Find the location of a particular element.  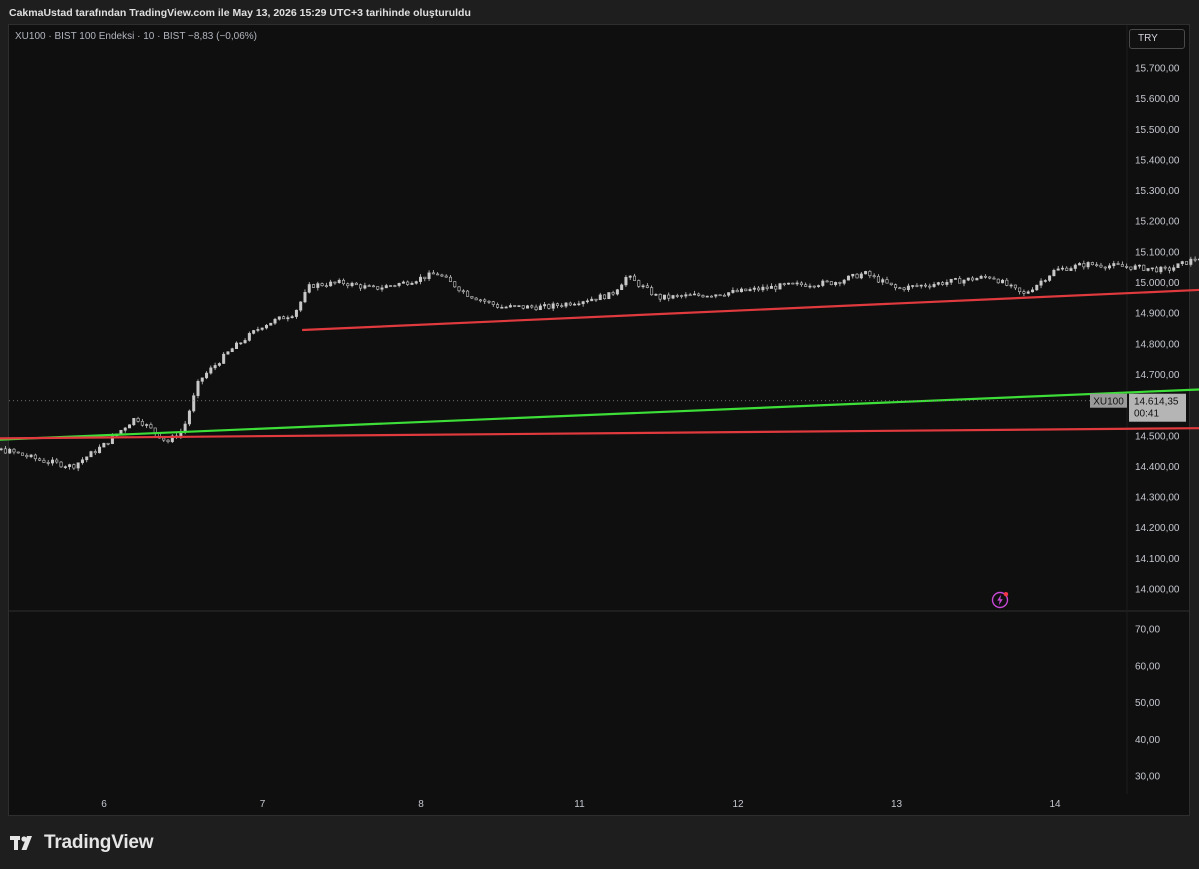

x-tick-label: 12 is located at coordinates (738, 804).